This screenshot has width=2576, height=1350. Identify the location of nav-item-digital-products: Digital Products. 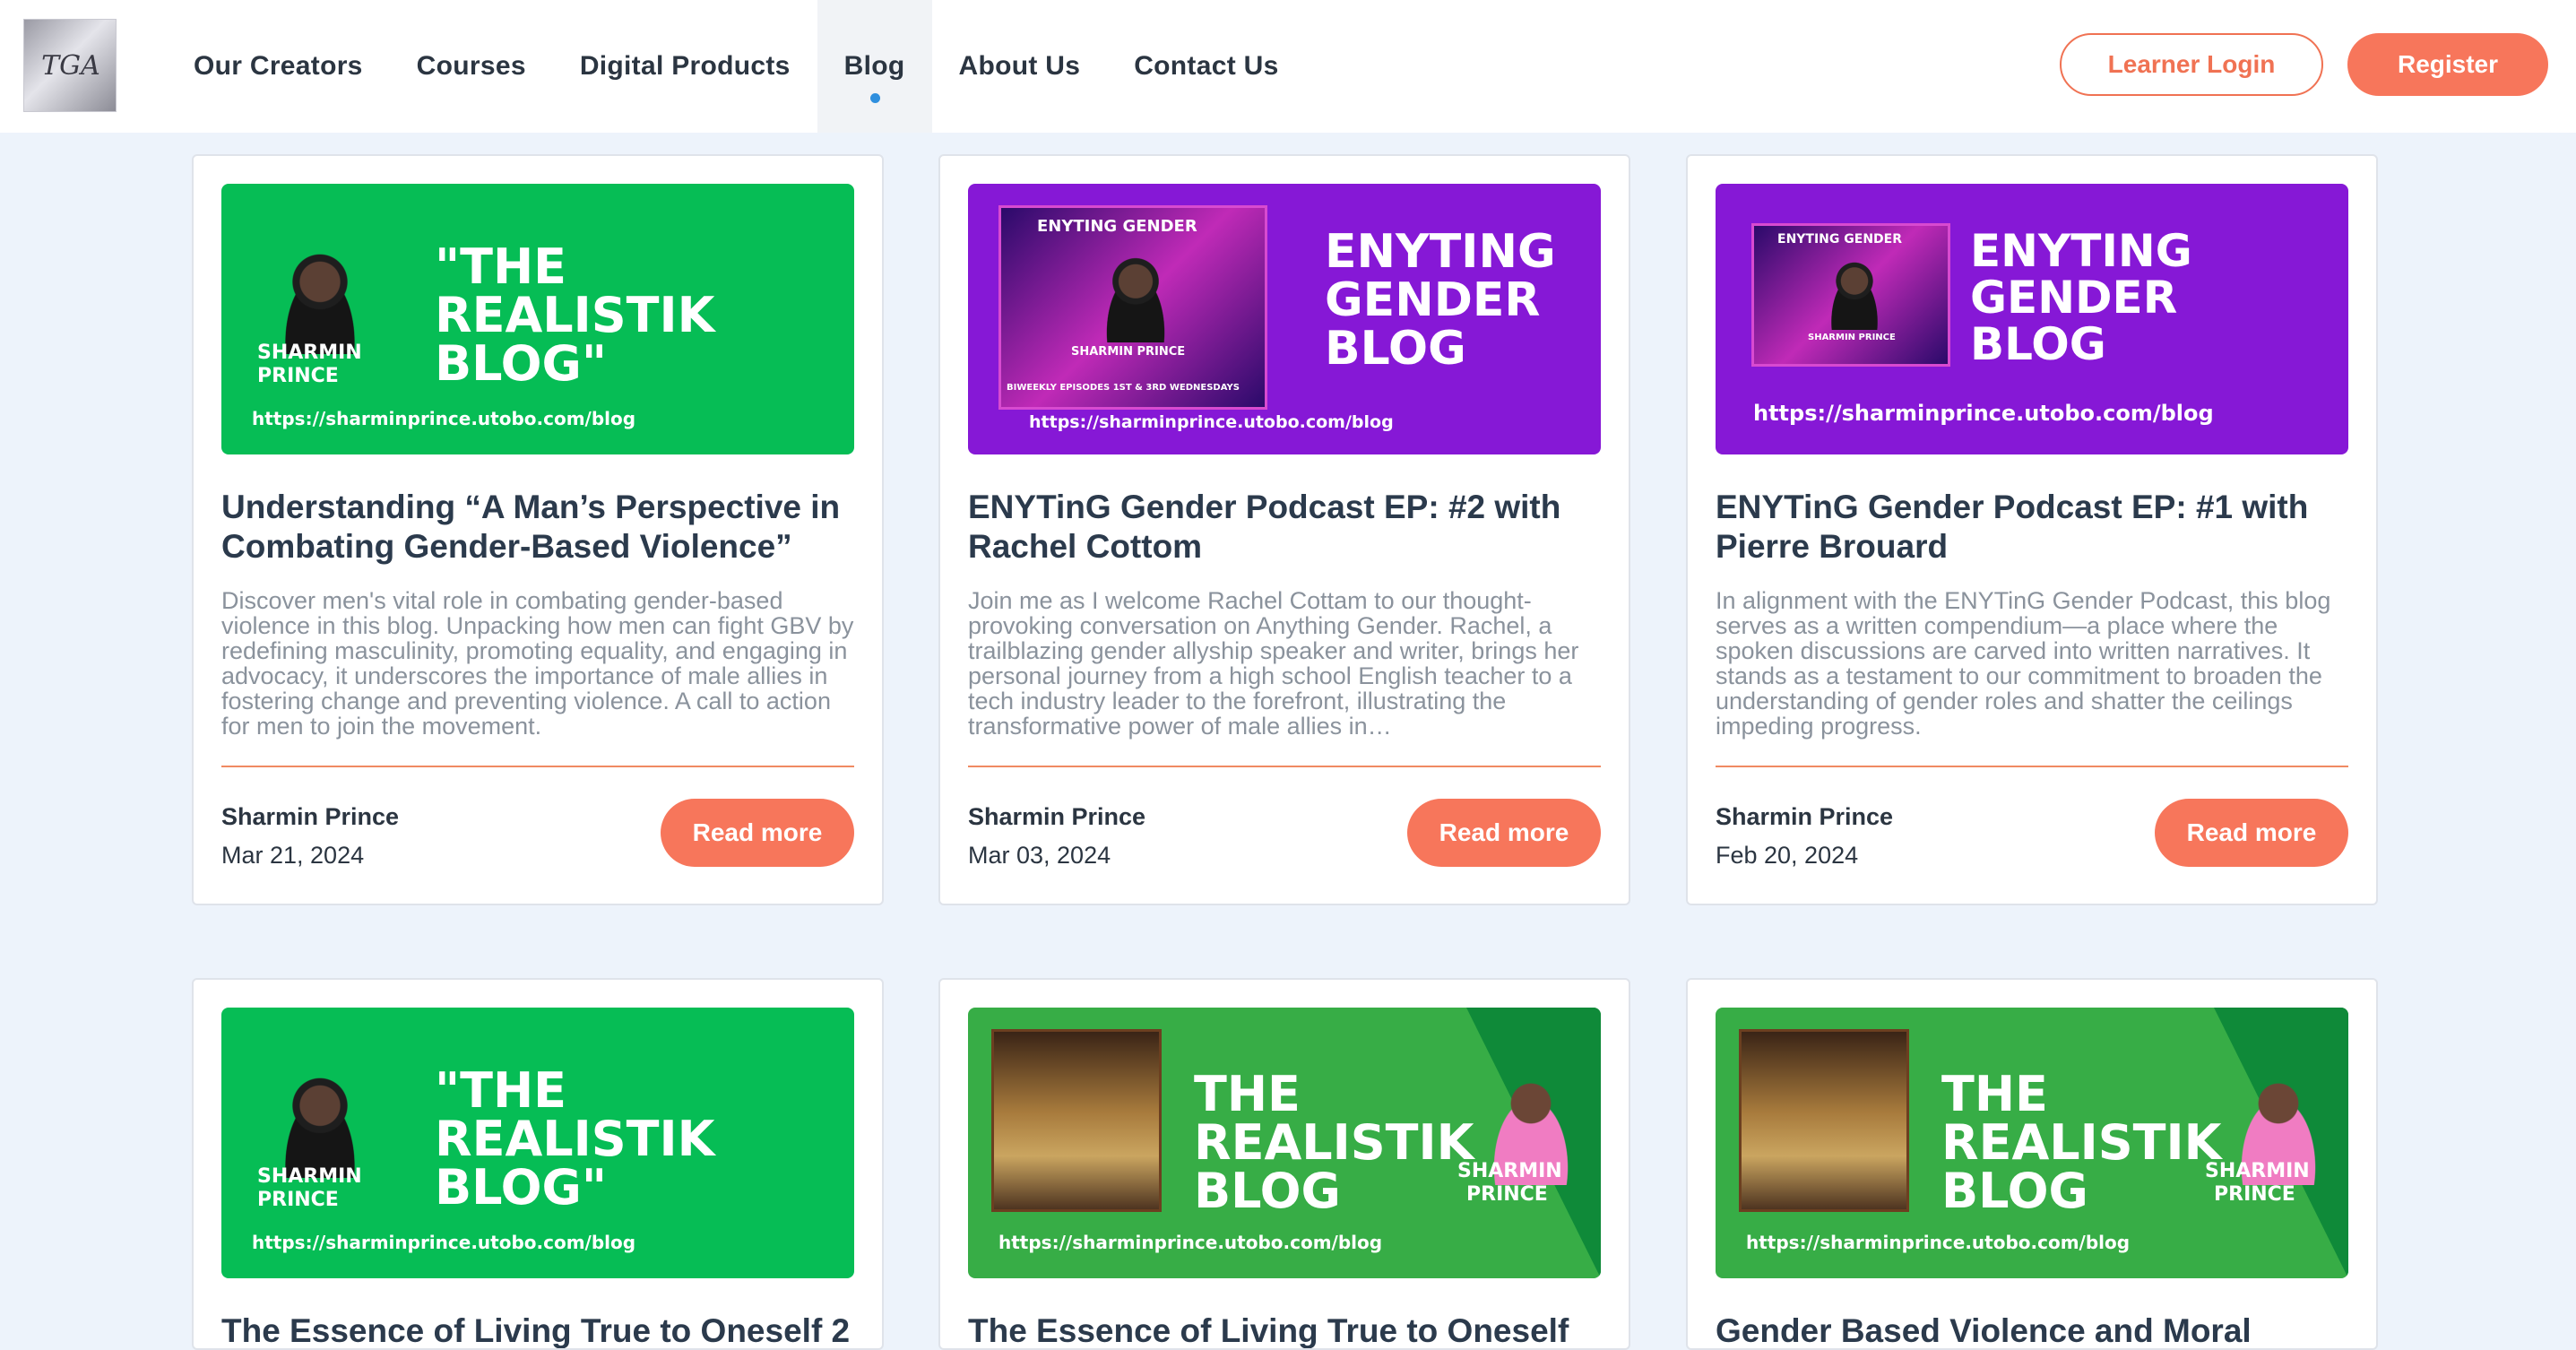
(685, 66).